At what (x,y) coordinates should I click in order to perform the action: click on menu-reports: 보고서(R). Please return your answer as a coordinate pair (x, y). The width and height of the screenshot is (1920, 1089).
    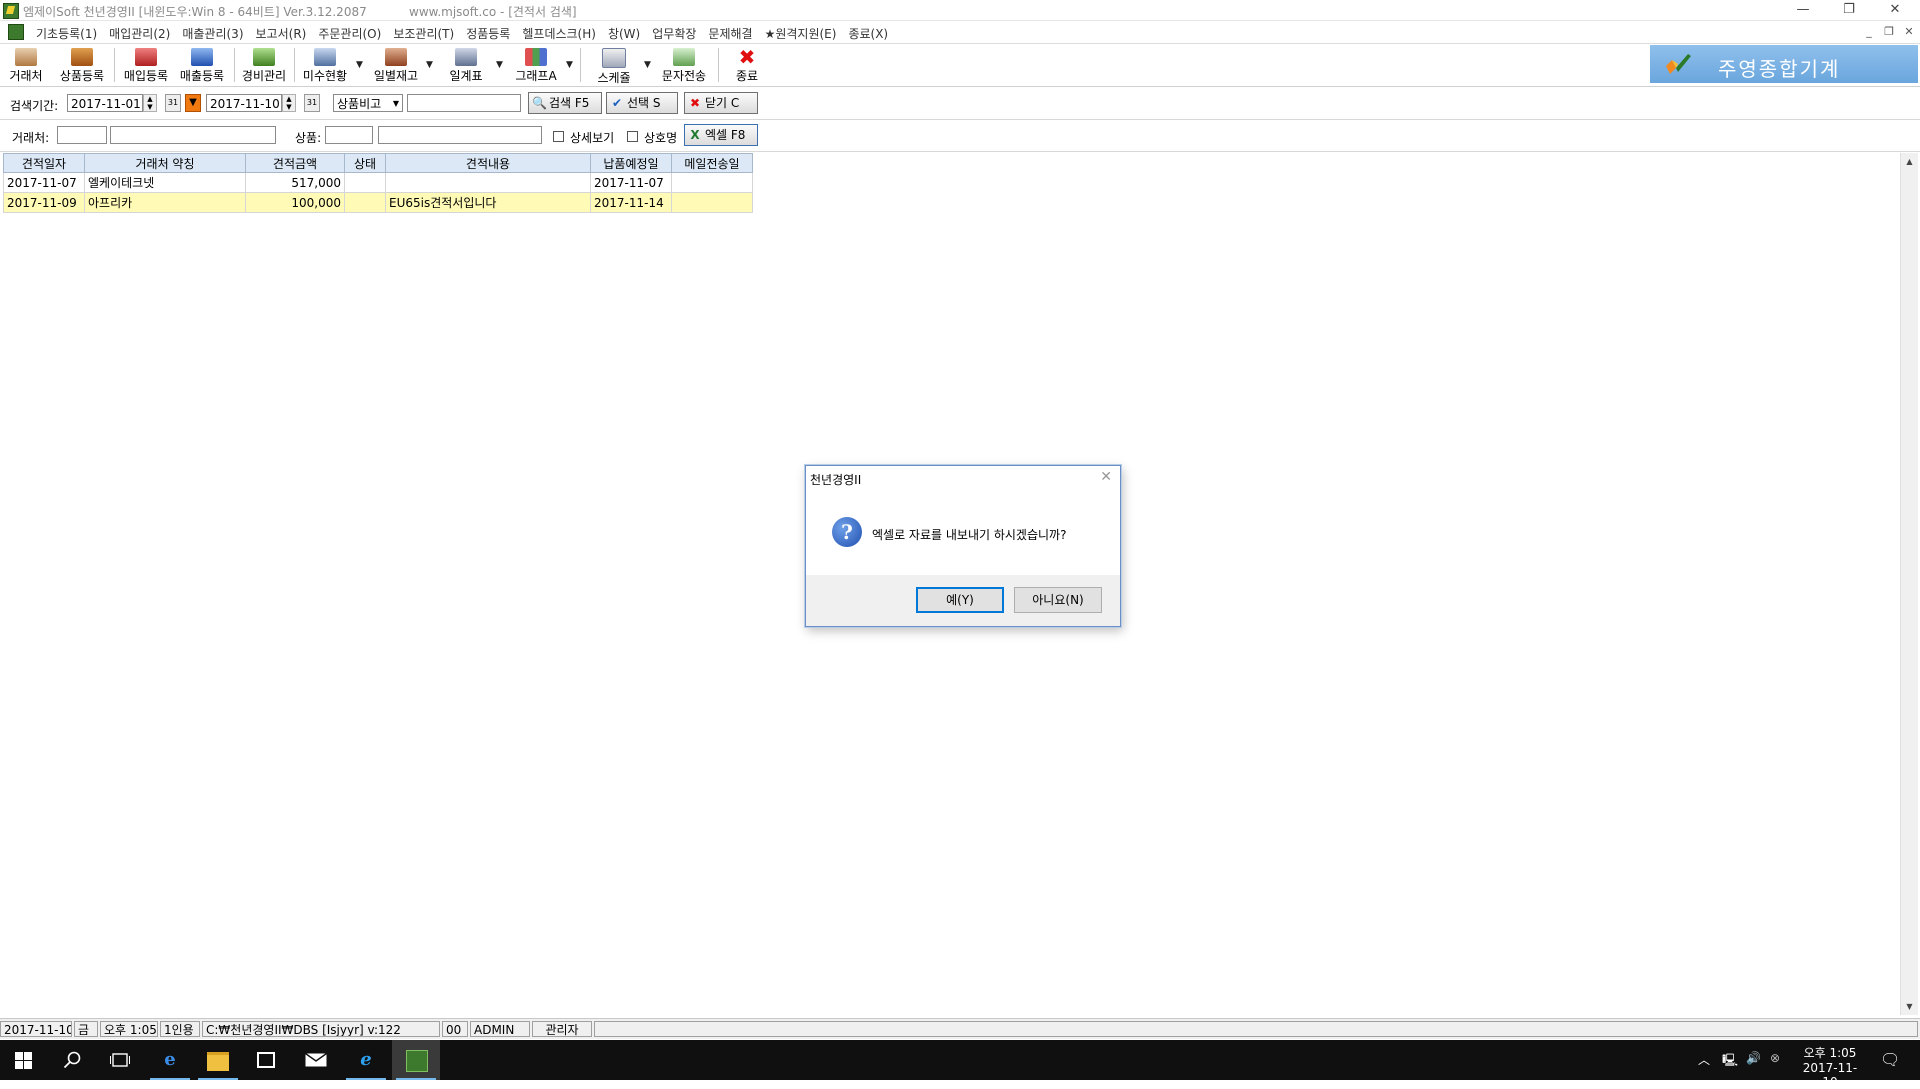
    Looking at the image, I should click on (281, 33).